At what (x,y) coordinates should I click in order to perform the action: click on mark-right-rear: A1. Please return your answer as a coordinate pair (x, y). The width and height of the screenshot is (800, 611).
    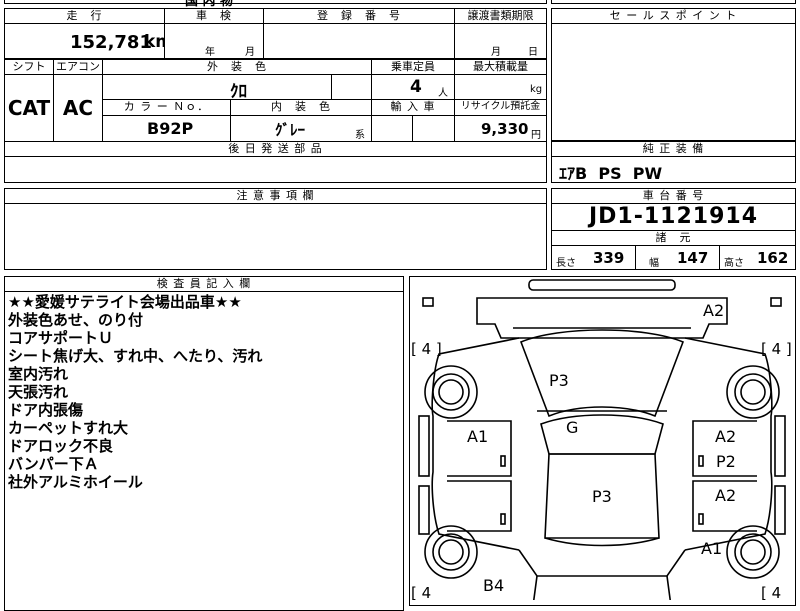
    Looking at the image, I should click on (711, 548).